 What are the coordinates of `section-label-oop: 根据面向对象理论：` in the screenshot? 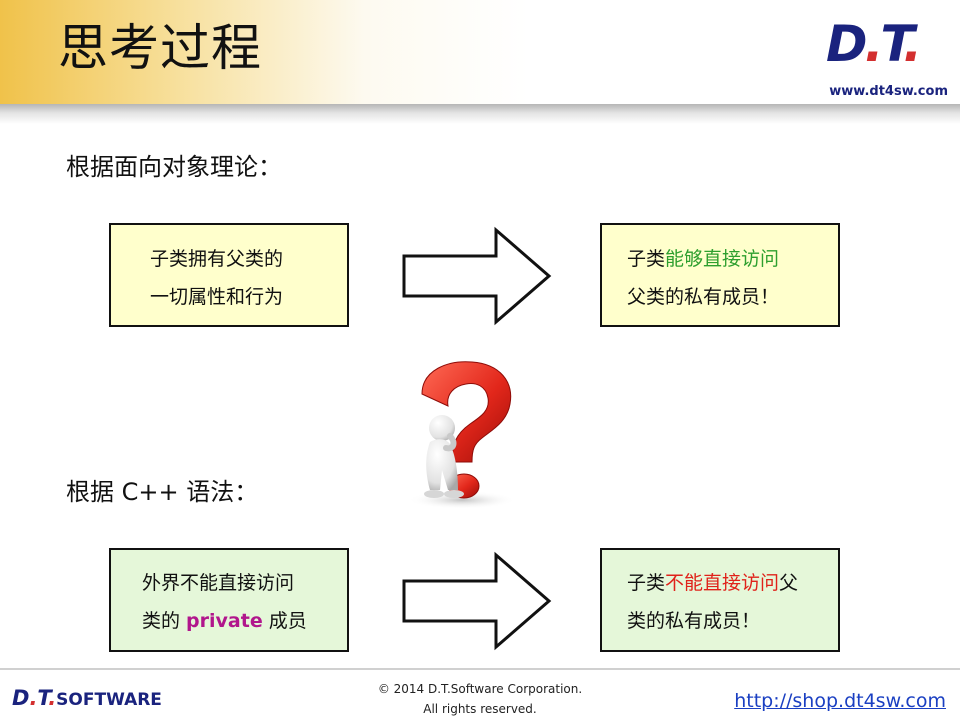 It's located at (174, 167).